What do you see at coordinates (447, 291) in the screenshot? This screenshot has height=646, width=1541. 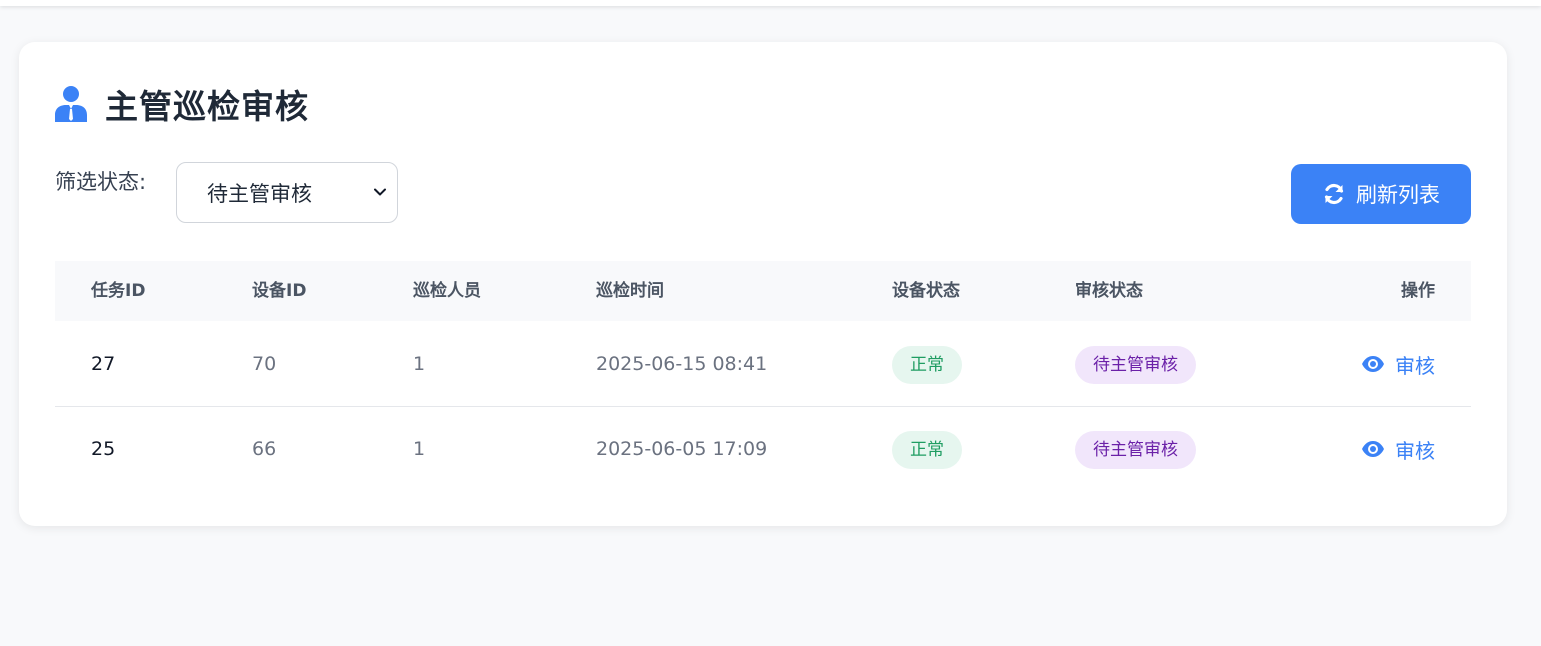 I see `header-inspector: 巡检人员` at bounding box center [447, 291].